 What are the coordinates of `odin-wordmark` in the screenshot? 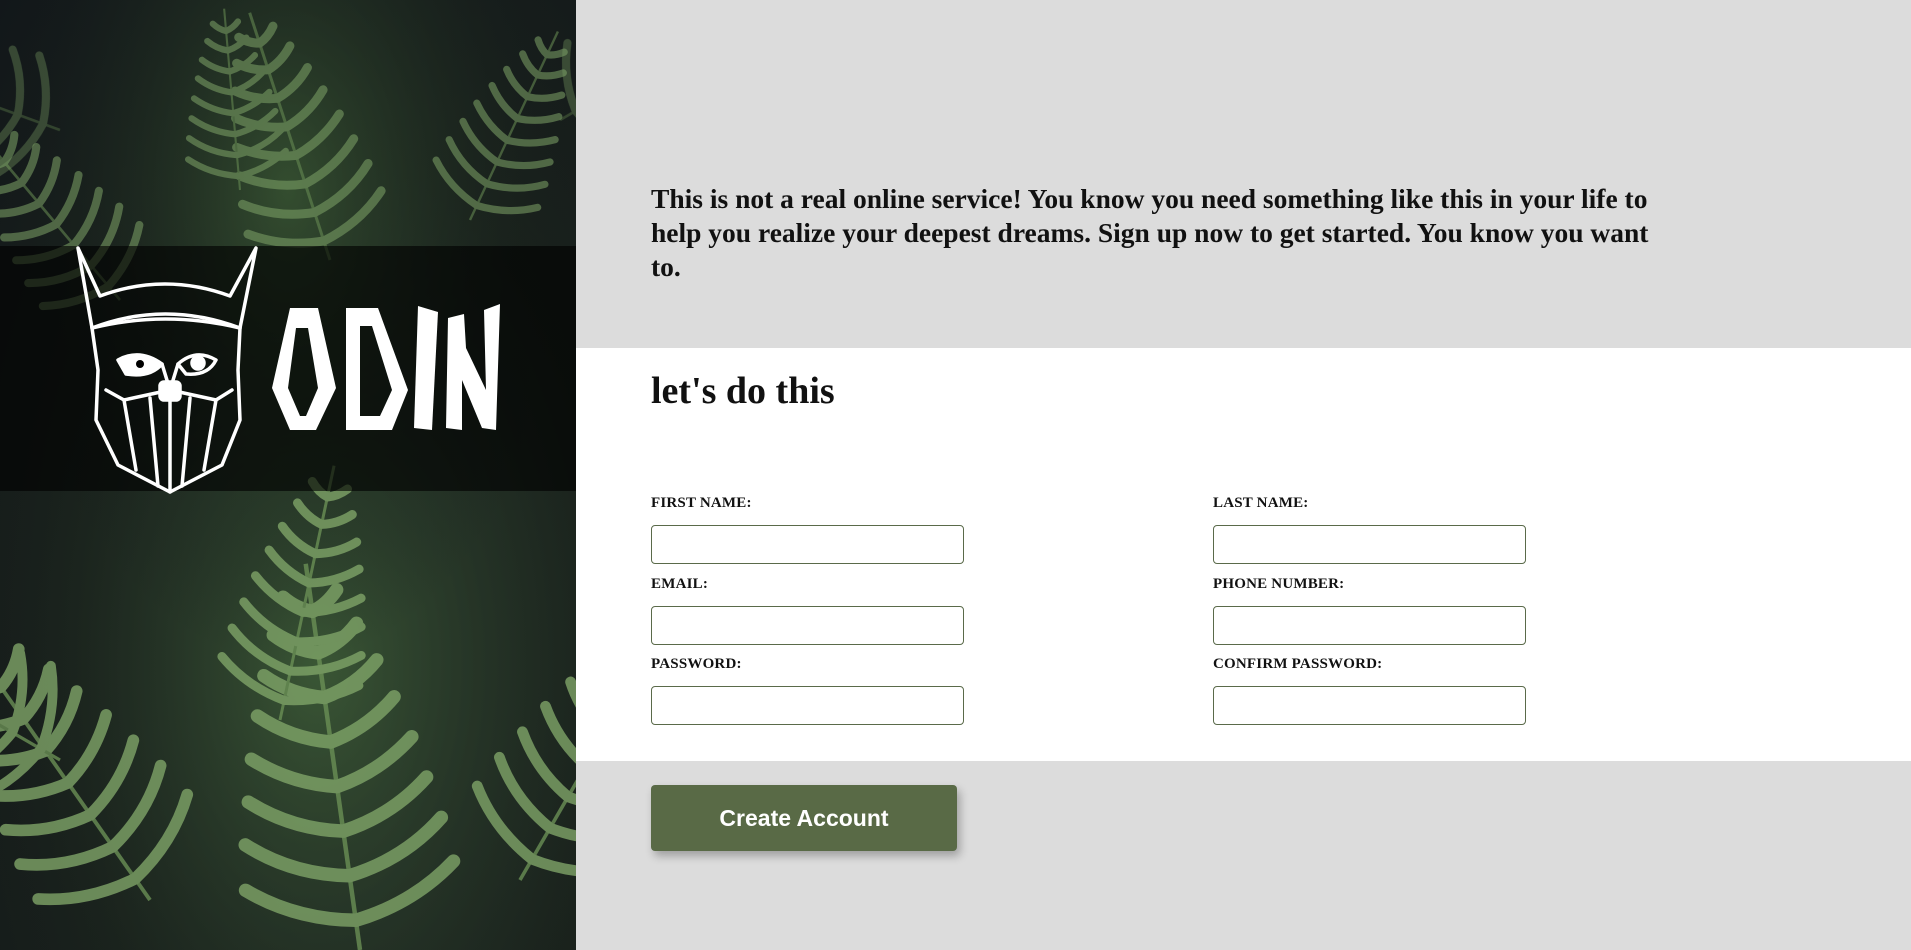 It's located at (386, 367).